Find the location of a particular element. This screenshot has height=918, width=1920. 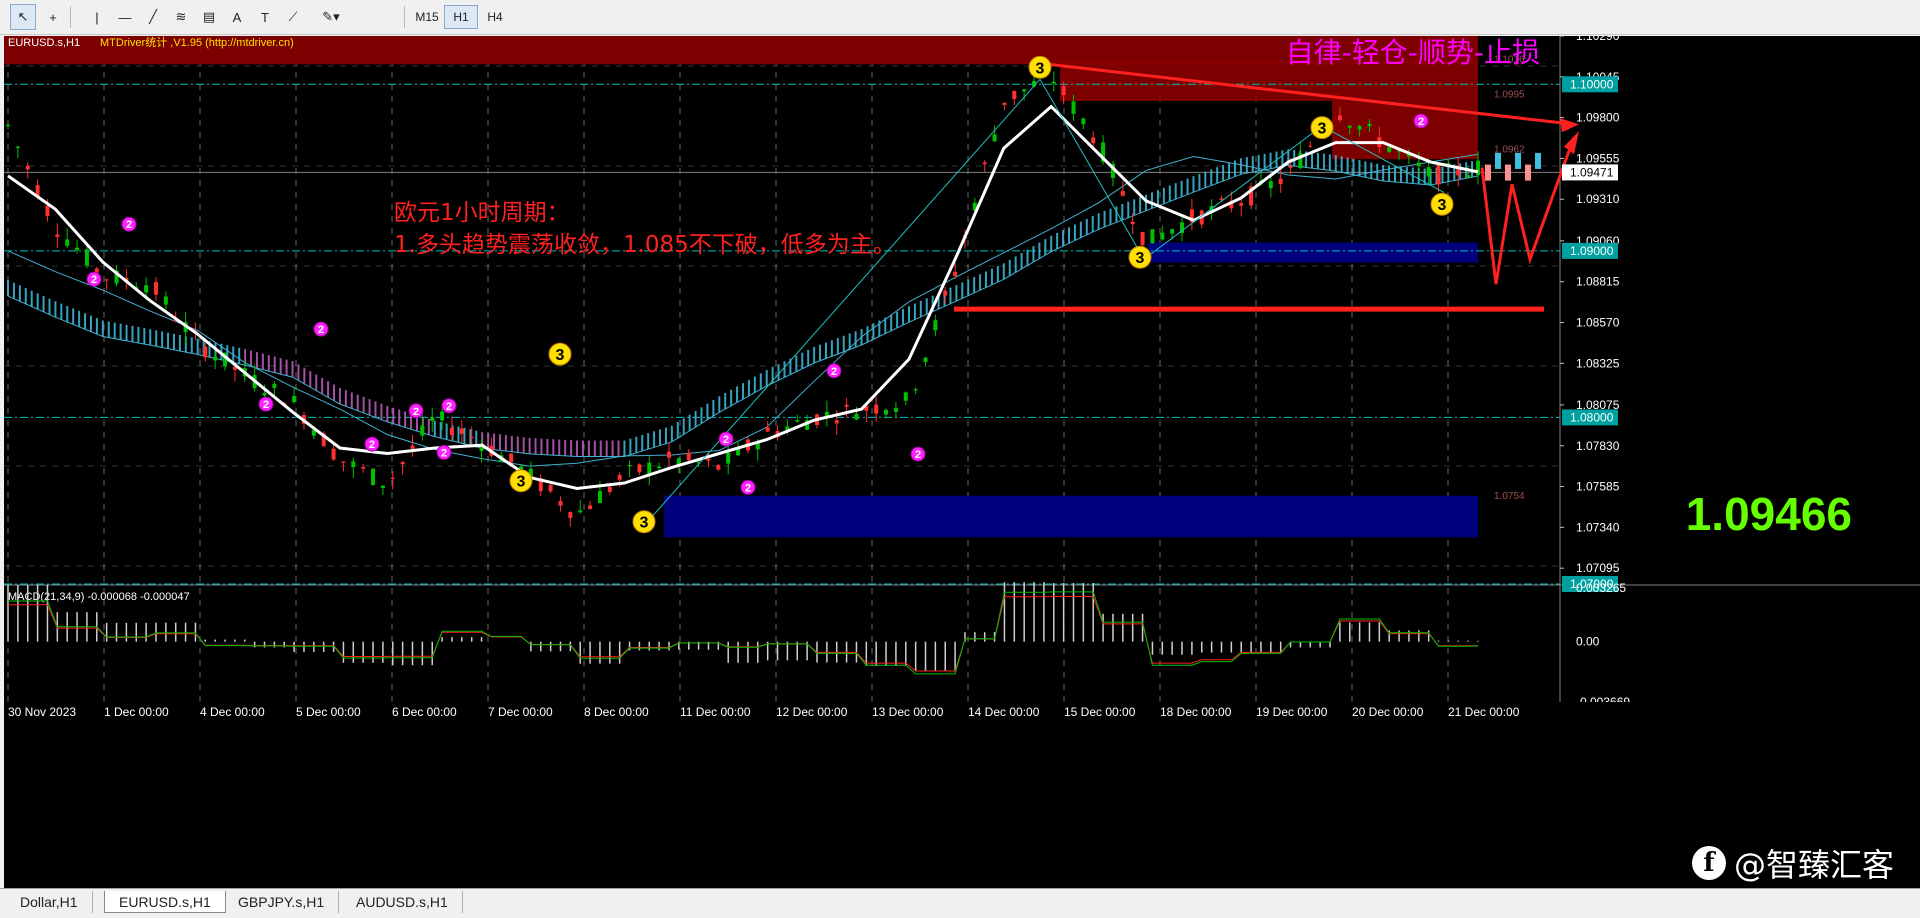

indicator-label: MTDriver统计 ,V1.95 (http://mtdriver.cn) is located at coordinates (197, 42).